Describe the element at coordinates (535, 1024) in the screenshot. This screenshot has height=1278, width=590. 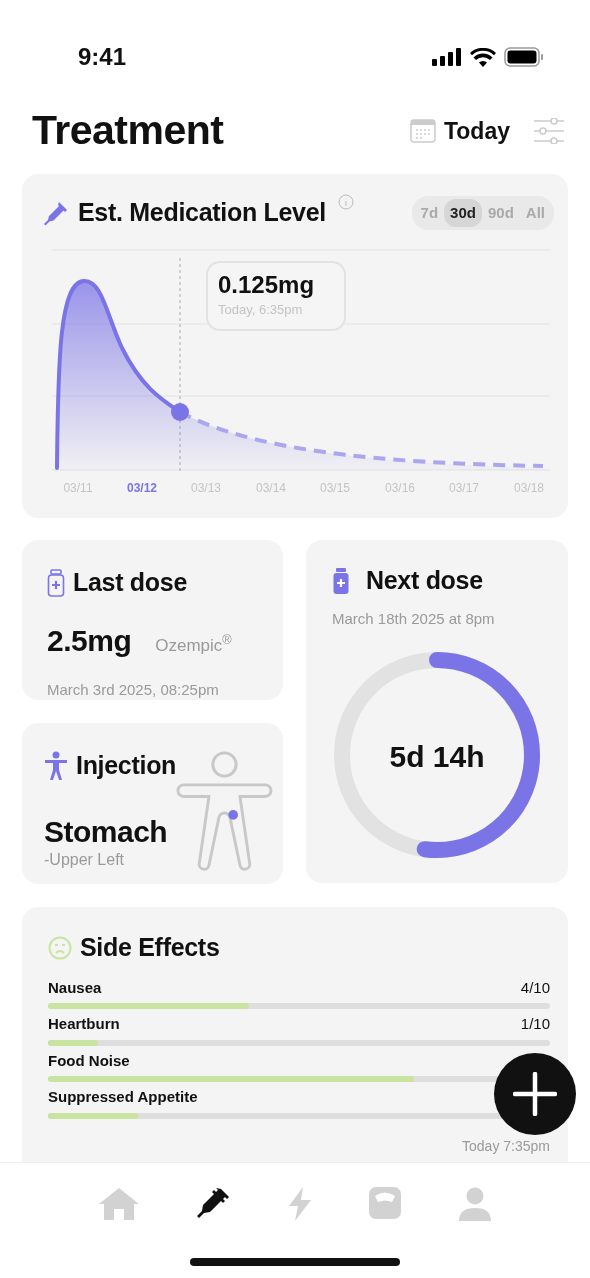
I see `side-effect-score: 1/10` at that location.